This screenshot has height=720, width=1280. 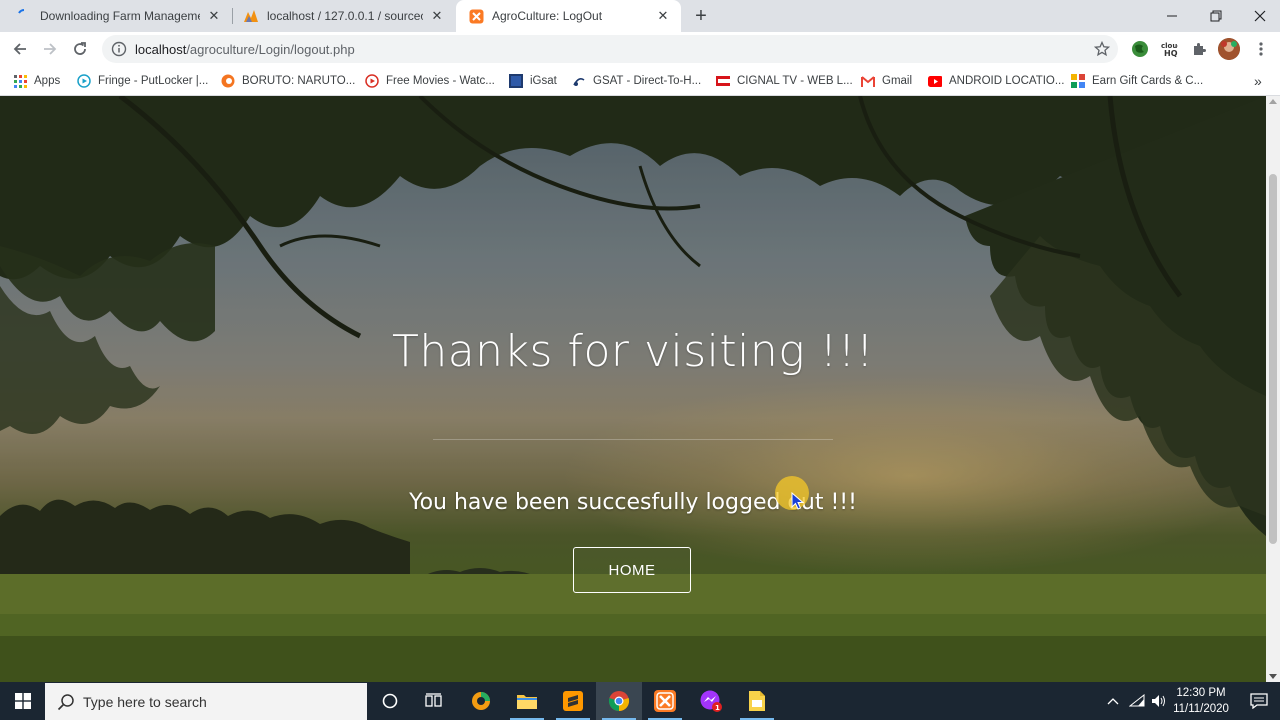 I want to click on taskbar-search-box: Type here to search, so click(x=206, y=701).